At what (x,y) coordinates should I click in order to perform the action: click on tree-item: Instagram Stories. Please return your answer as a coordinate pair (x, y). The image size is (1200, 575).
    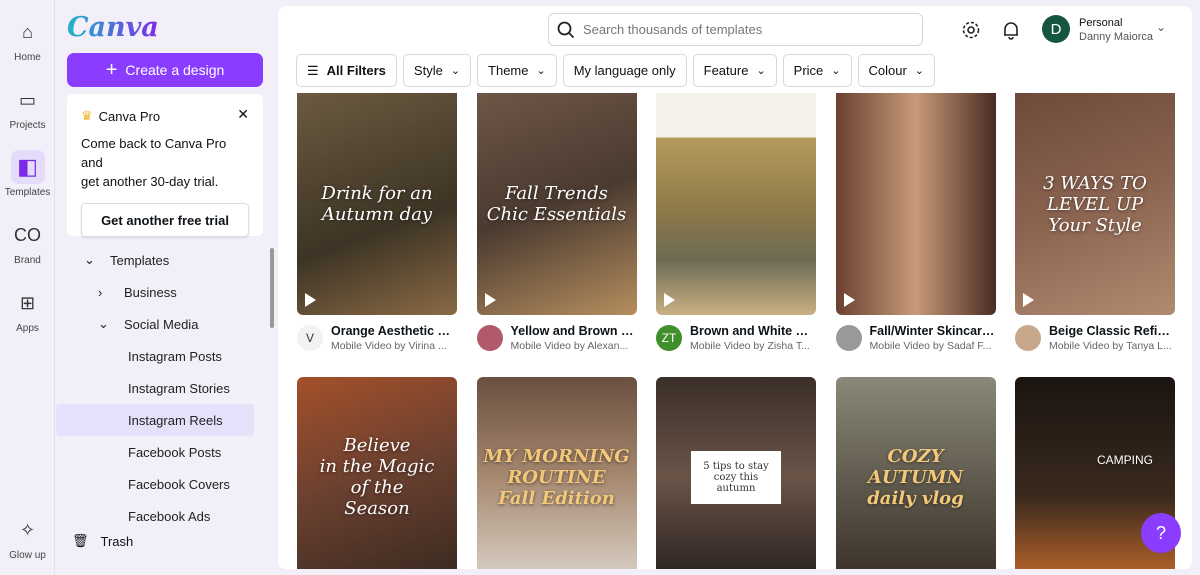
    Looking at the image, I should click on (161, 388).